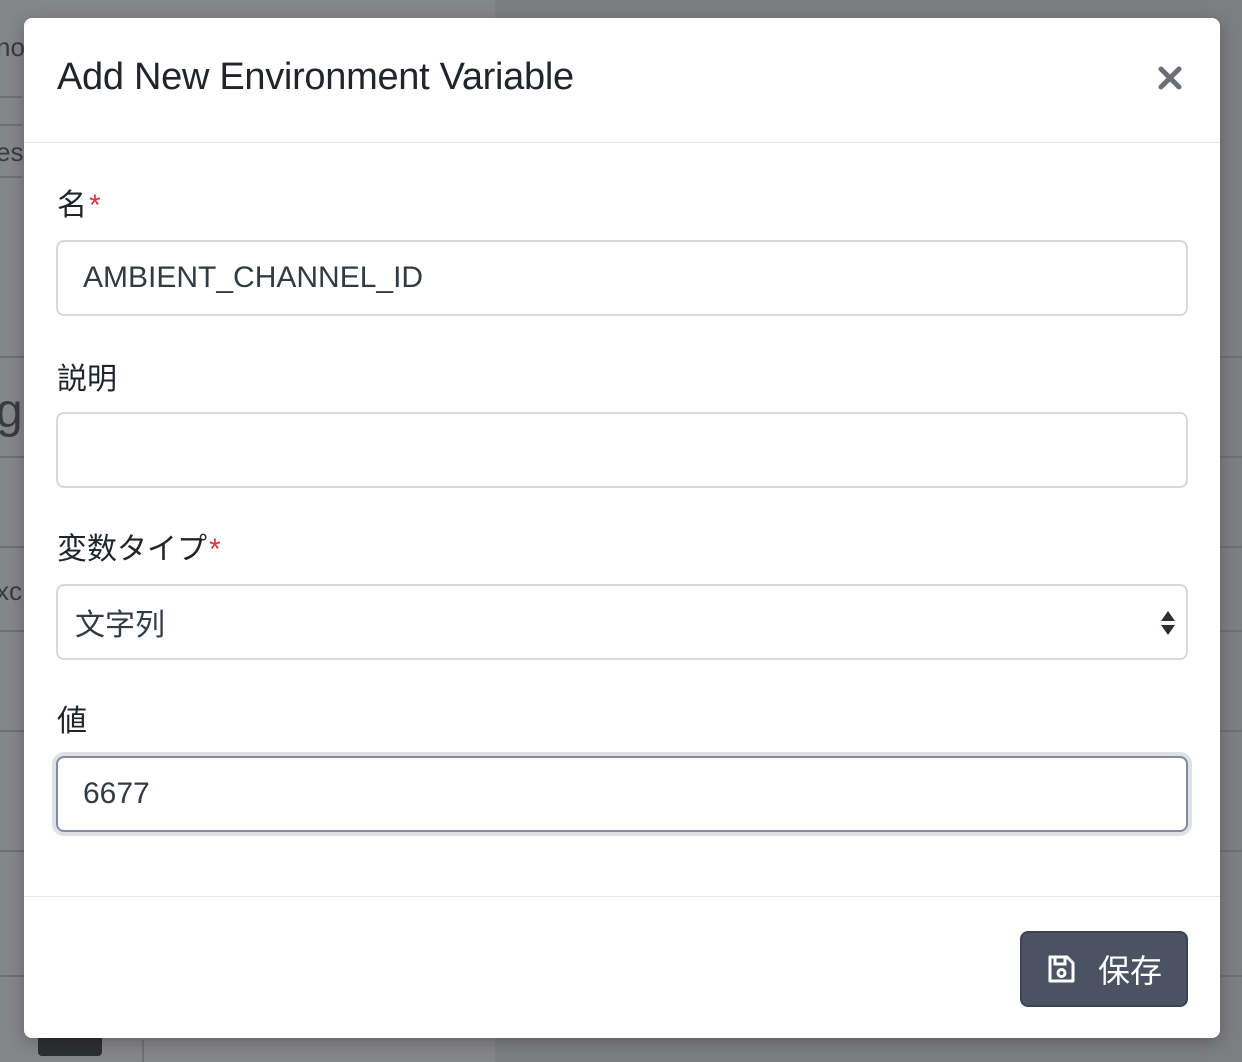 This screenshot has height=1062, width=1242. What do you see at coordinates (1061, 969) in the screenshot?
I see `floppy-disk-icon` at bounding box center [1061, 969].